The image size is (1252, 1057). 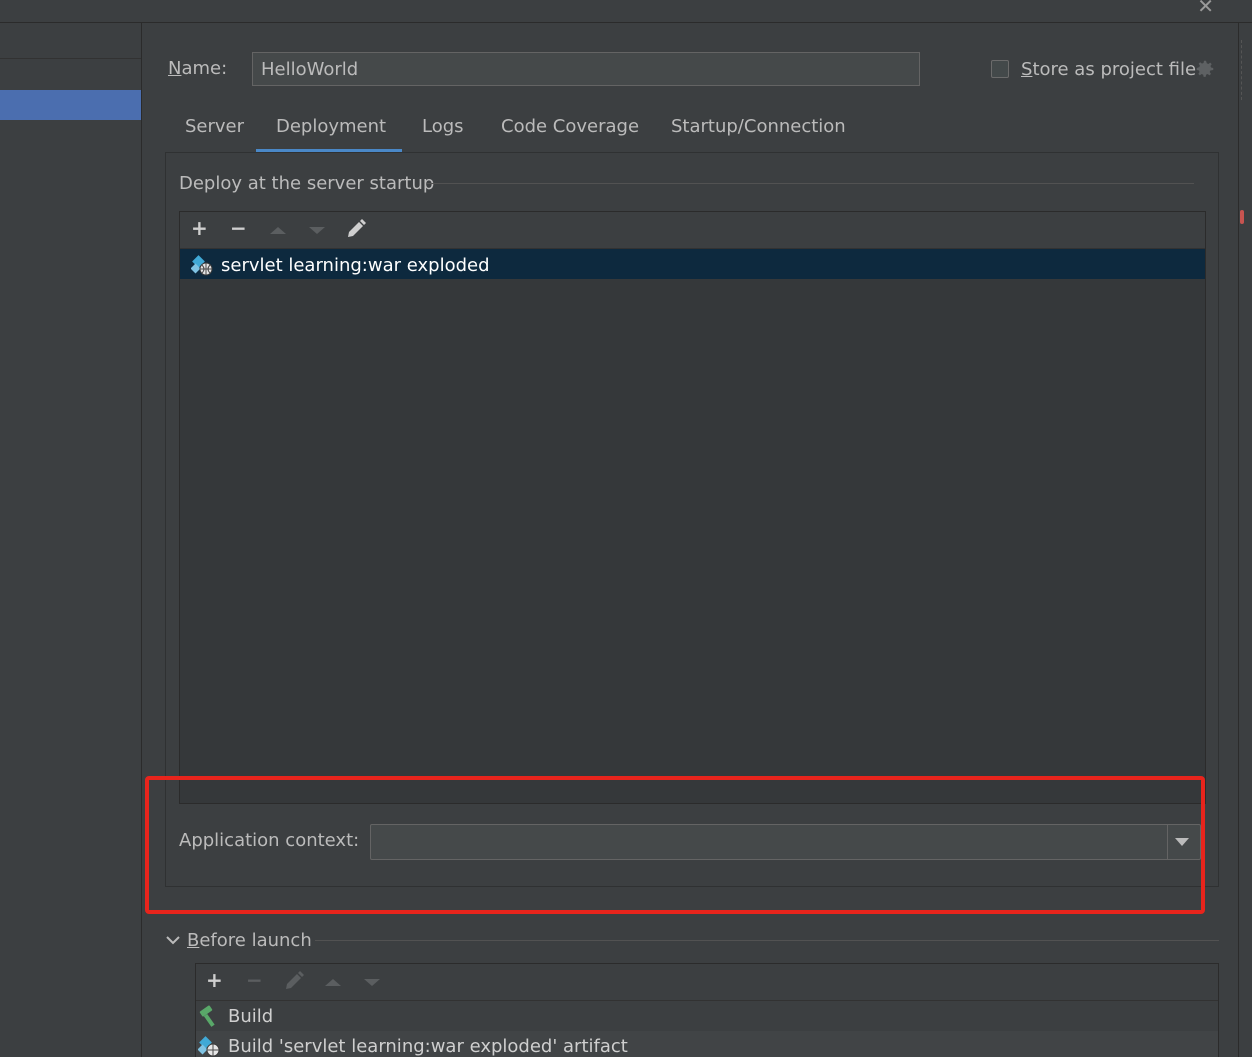 I want to click on scroll-gutter, so click(x=1242, y=70).